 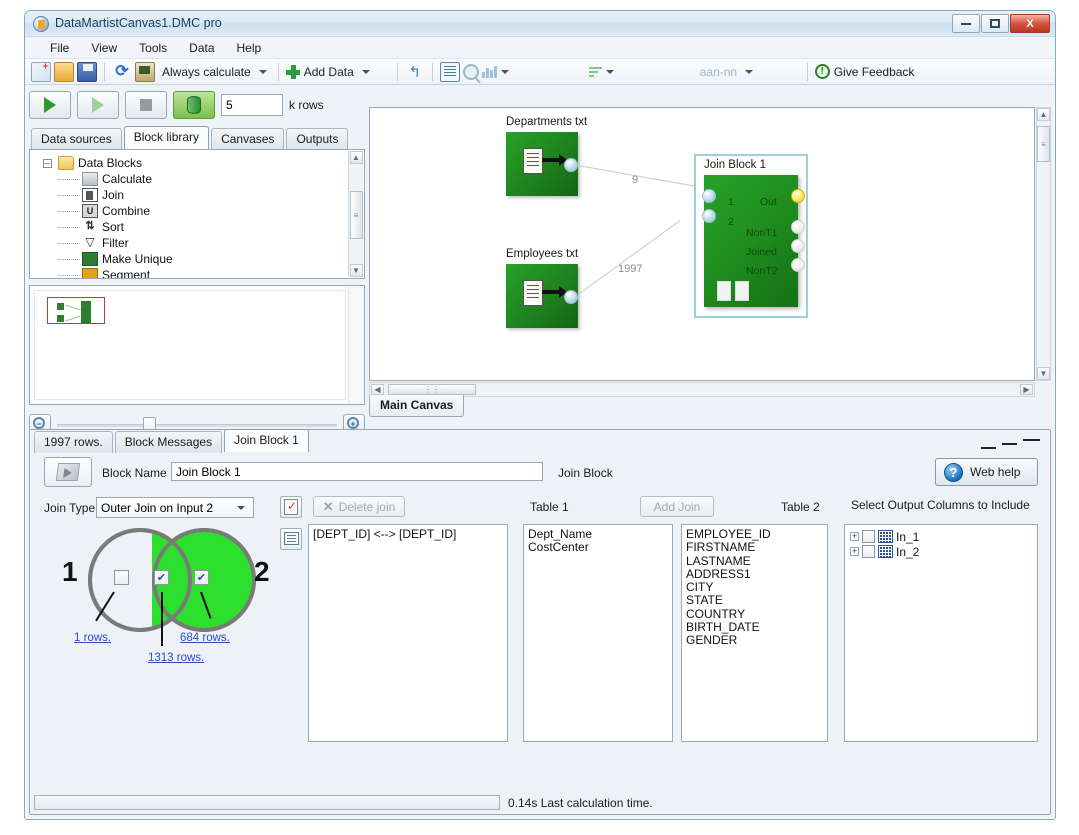 I want to click on list-item: ADDRESS1, so click(x=754, y=574).